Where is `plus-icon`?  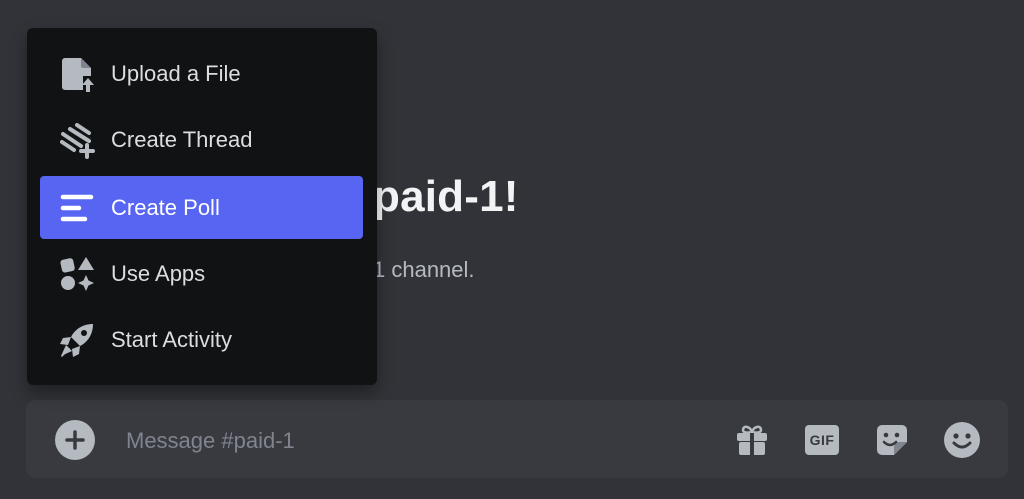 plus-icon is located at coordinates (75, 440).